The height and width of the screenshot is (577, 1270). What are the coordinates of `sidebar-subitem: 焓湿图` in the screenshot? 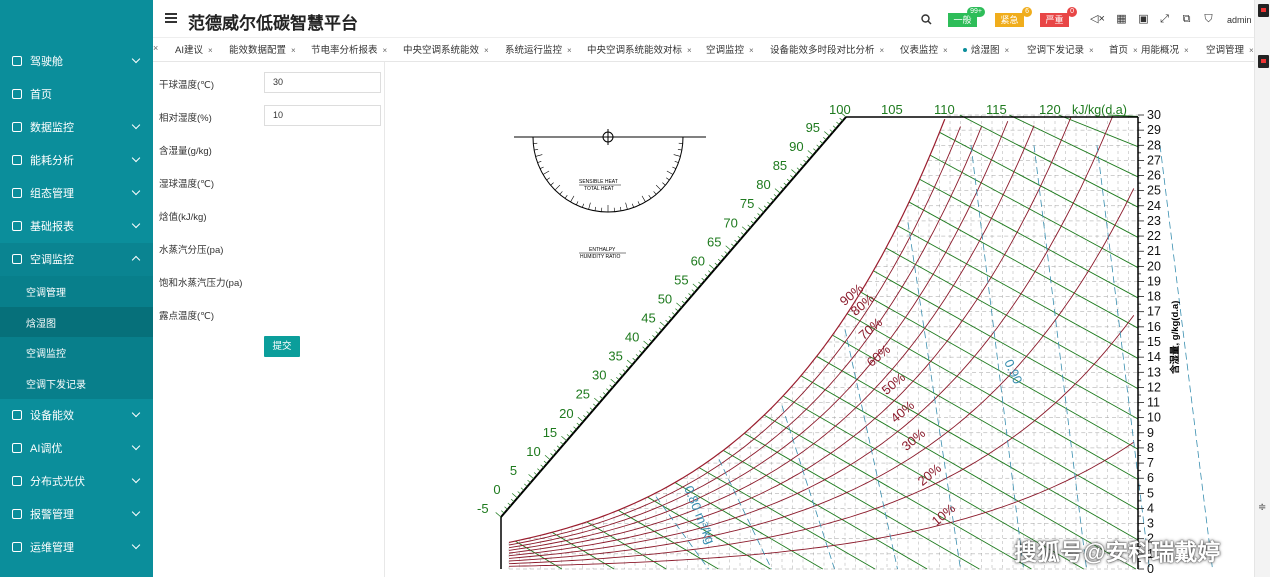 It's located at (76, 322).